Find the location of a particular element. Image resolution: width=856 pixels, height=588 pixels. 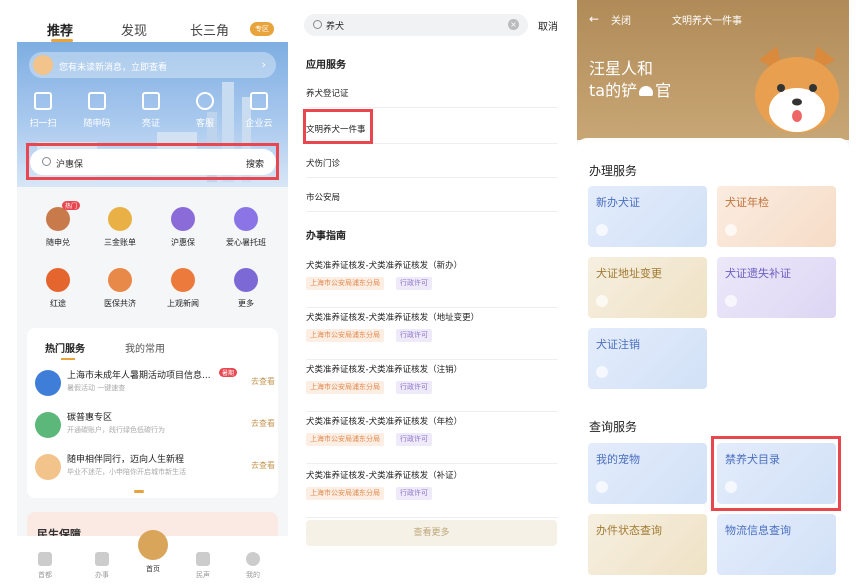

tile-new-license: 新办犬证 is located at coordinates (647, 216).